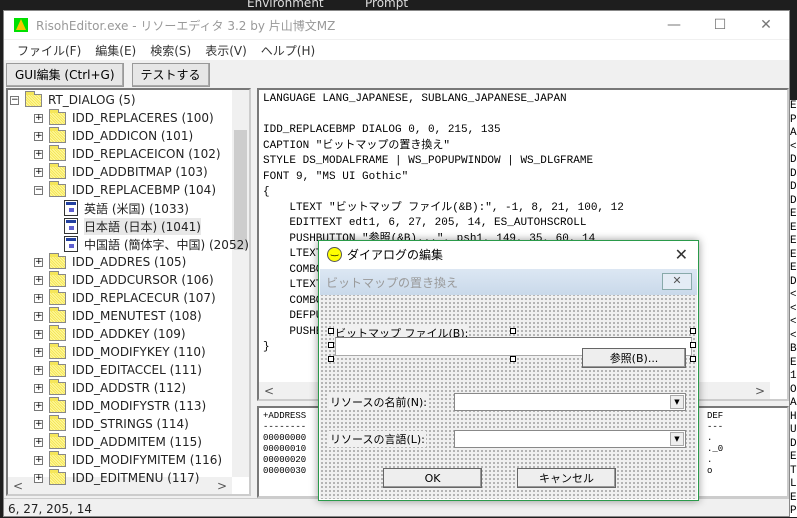 This screenshot has width=797, height=518. I want to click on resource-language-combo: ▼, so click(570, 439).